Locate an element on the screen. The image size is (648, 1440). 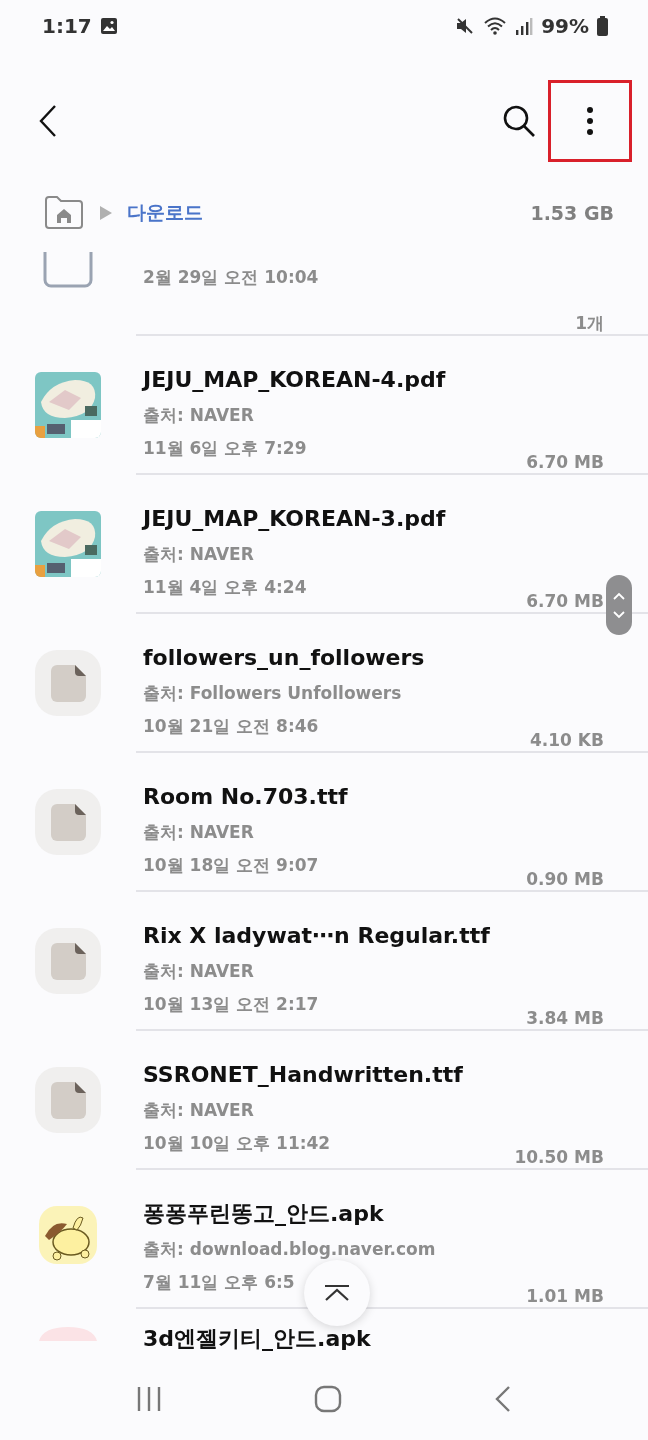
file-name: SSRONET_Handwritten.ttf is located at coordinates (303, 1075).